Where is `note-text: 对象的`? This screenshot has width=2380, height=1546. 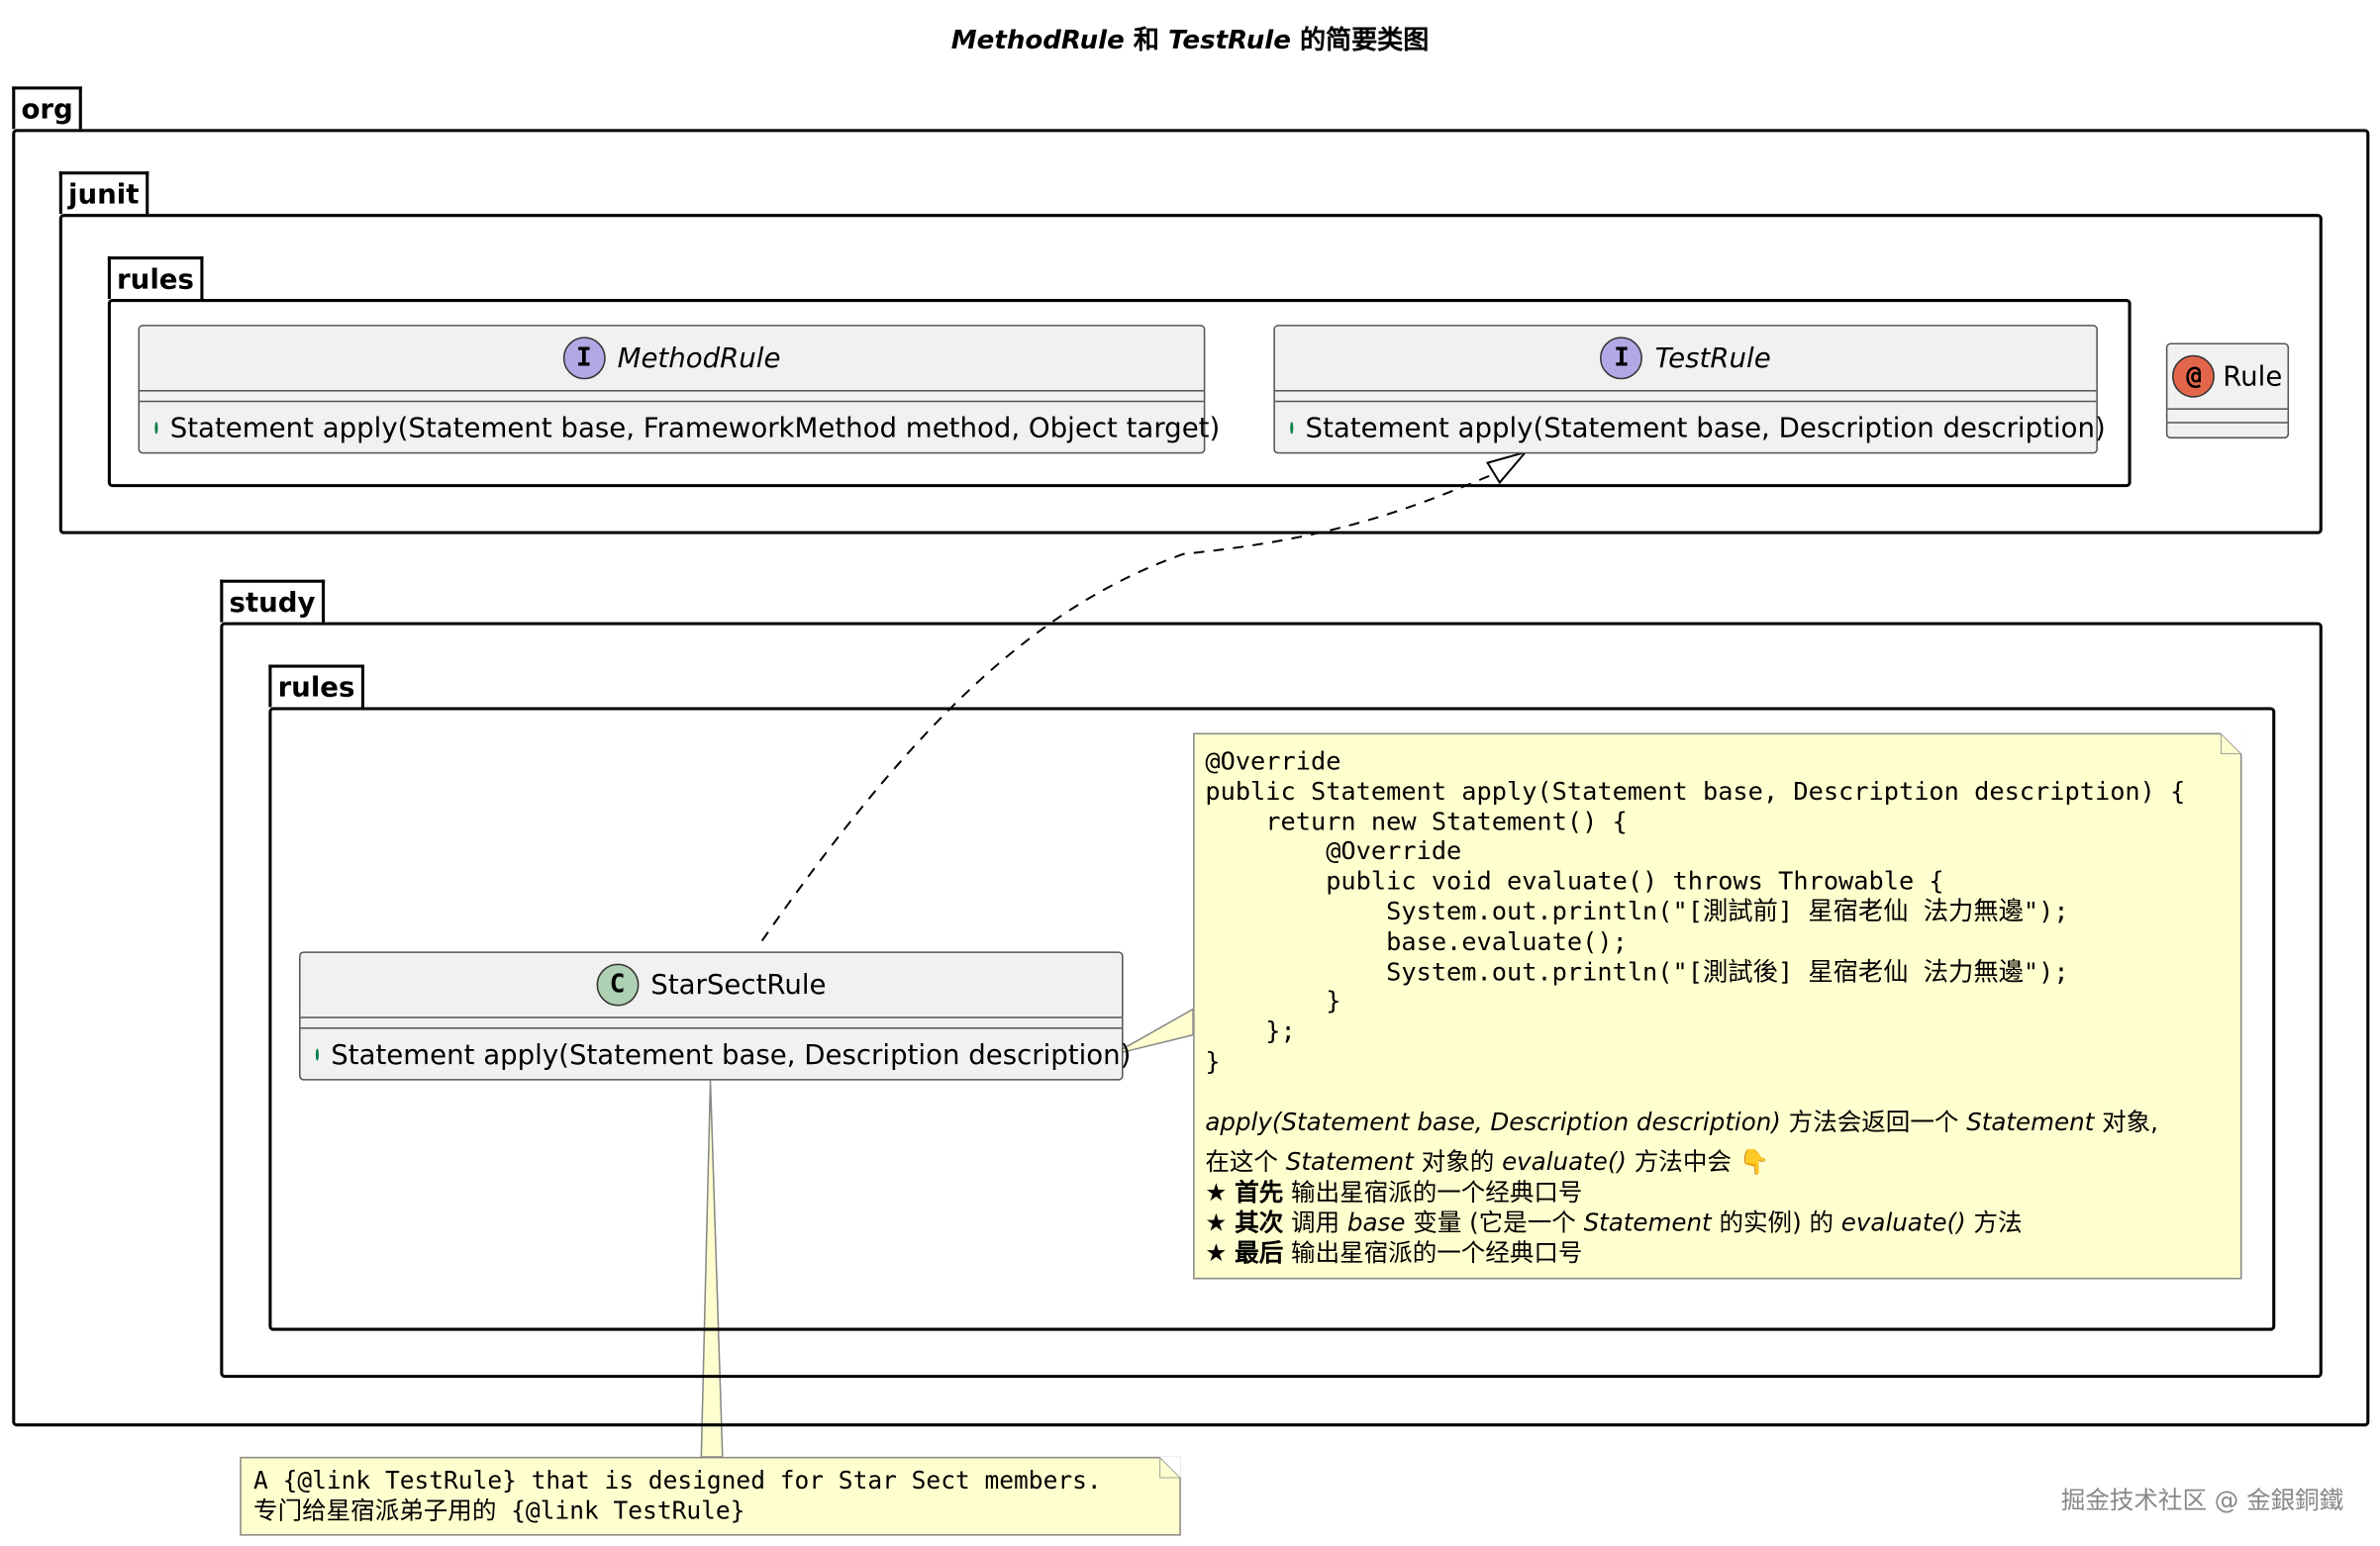 note-text: 对象的 is located at coordinates (1458, 1161).